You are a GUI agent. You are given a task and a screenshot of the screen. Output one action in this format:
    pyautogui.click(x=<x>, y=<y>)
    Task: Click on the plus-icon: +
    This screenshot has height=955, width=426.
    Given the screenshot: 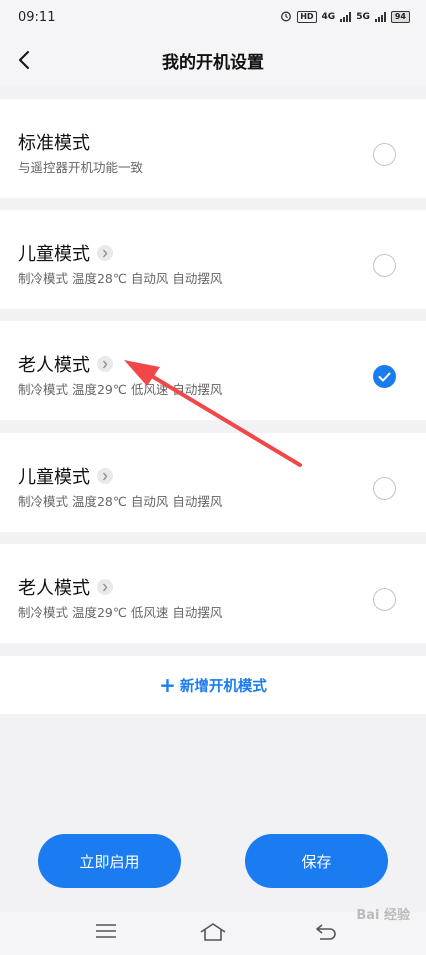 What is the action you would take?
    pyautogui.click(x=167, y=685)
    